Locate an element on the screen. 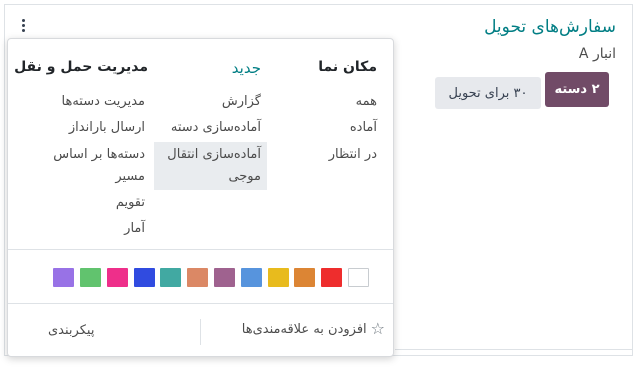 This screenshot has width=637, height=367. dock-dispatch-item: ارسال بارانداز is located at coordinates (107, 128).